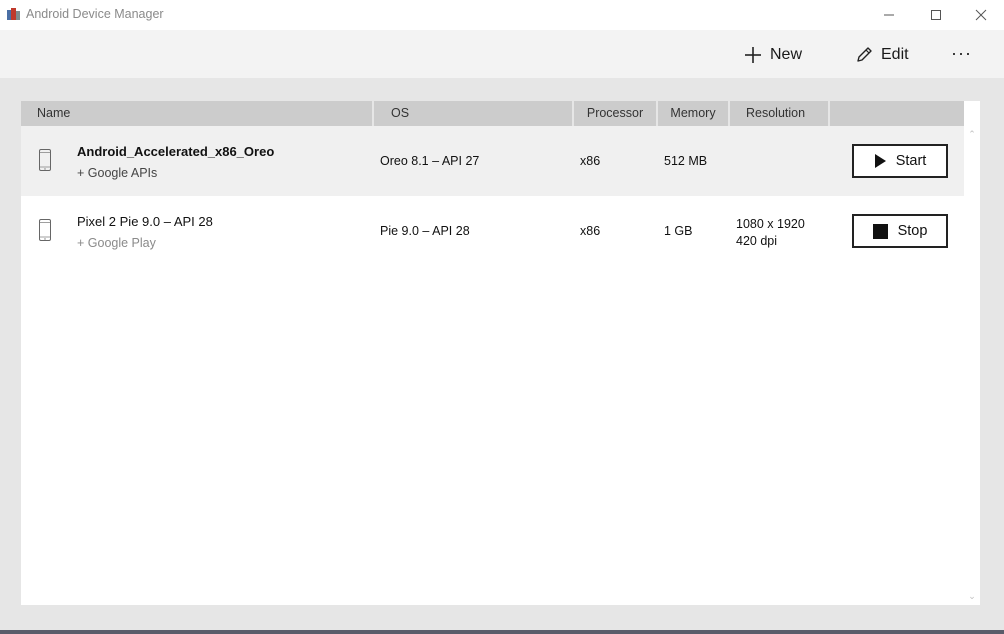 This screenshot has height=634, width=1004. Describe the element at coordinates (897, 113) in the screenshot. I see `column-header-actions` at that location.